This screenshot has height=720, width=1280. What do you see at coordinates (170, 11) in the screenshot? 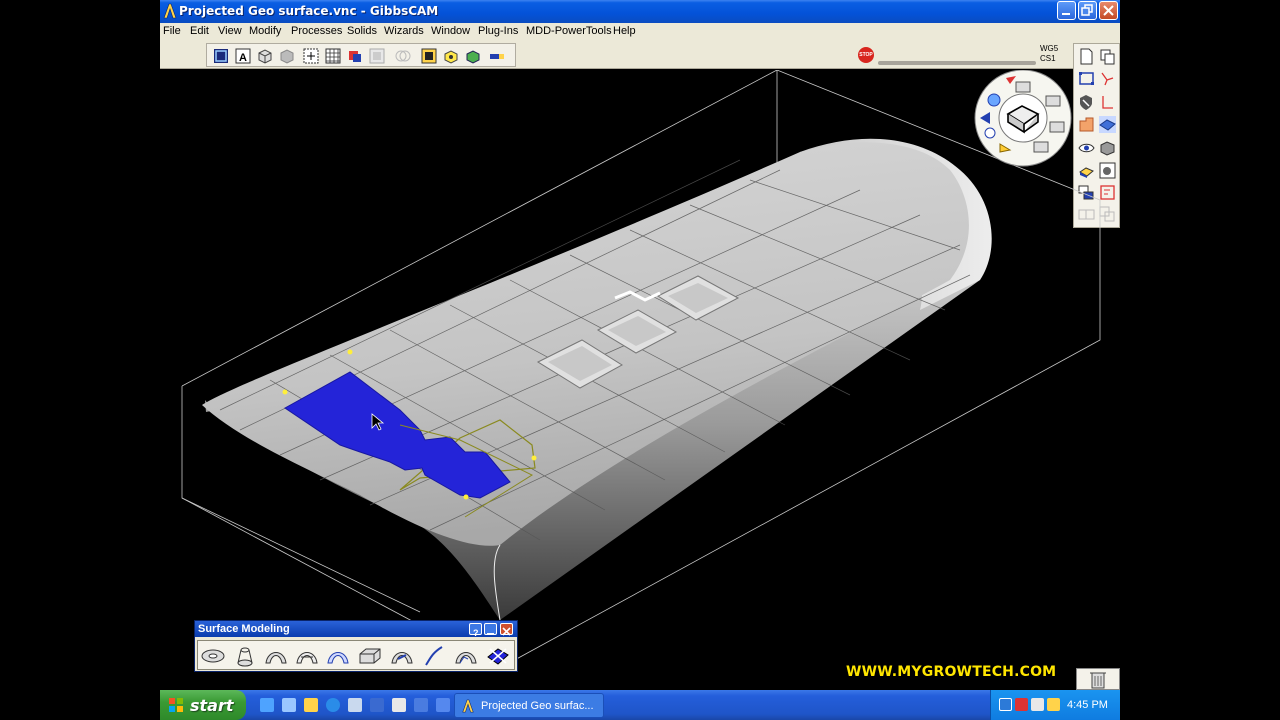
I see `gibbscam-app-icon` at bounding box center [170, 11].